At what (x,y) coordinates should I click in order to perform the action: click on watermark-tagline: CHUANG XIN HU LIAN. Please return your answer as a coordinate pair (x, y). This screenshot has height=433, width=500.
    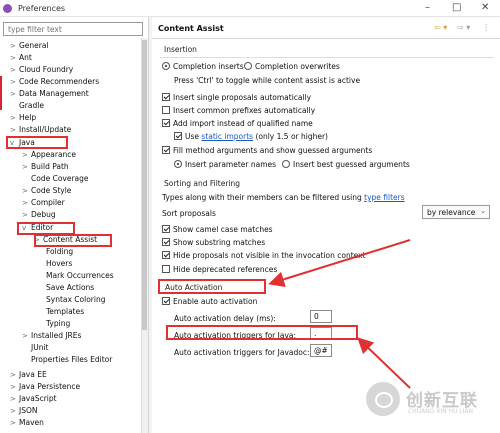
    Looking at the image, I should click on (441, 411).